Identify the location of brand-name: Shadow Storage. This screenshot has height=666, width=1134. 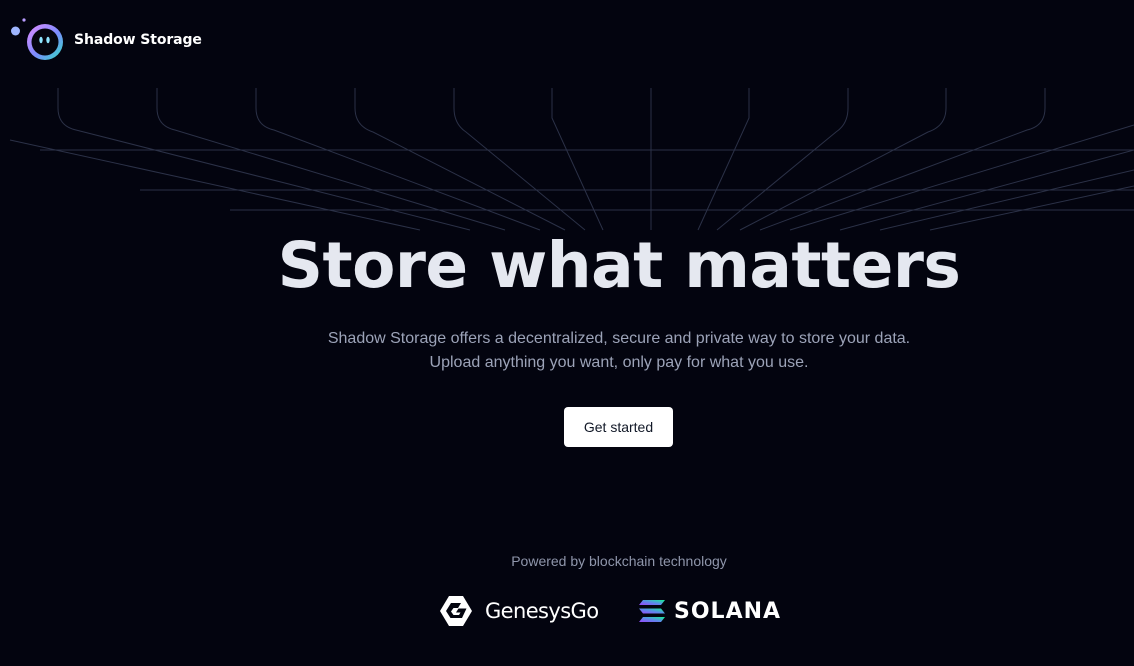
(138, 40).